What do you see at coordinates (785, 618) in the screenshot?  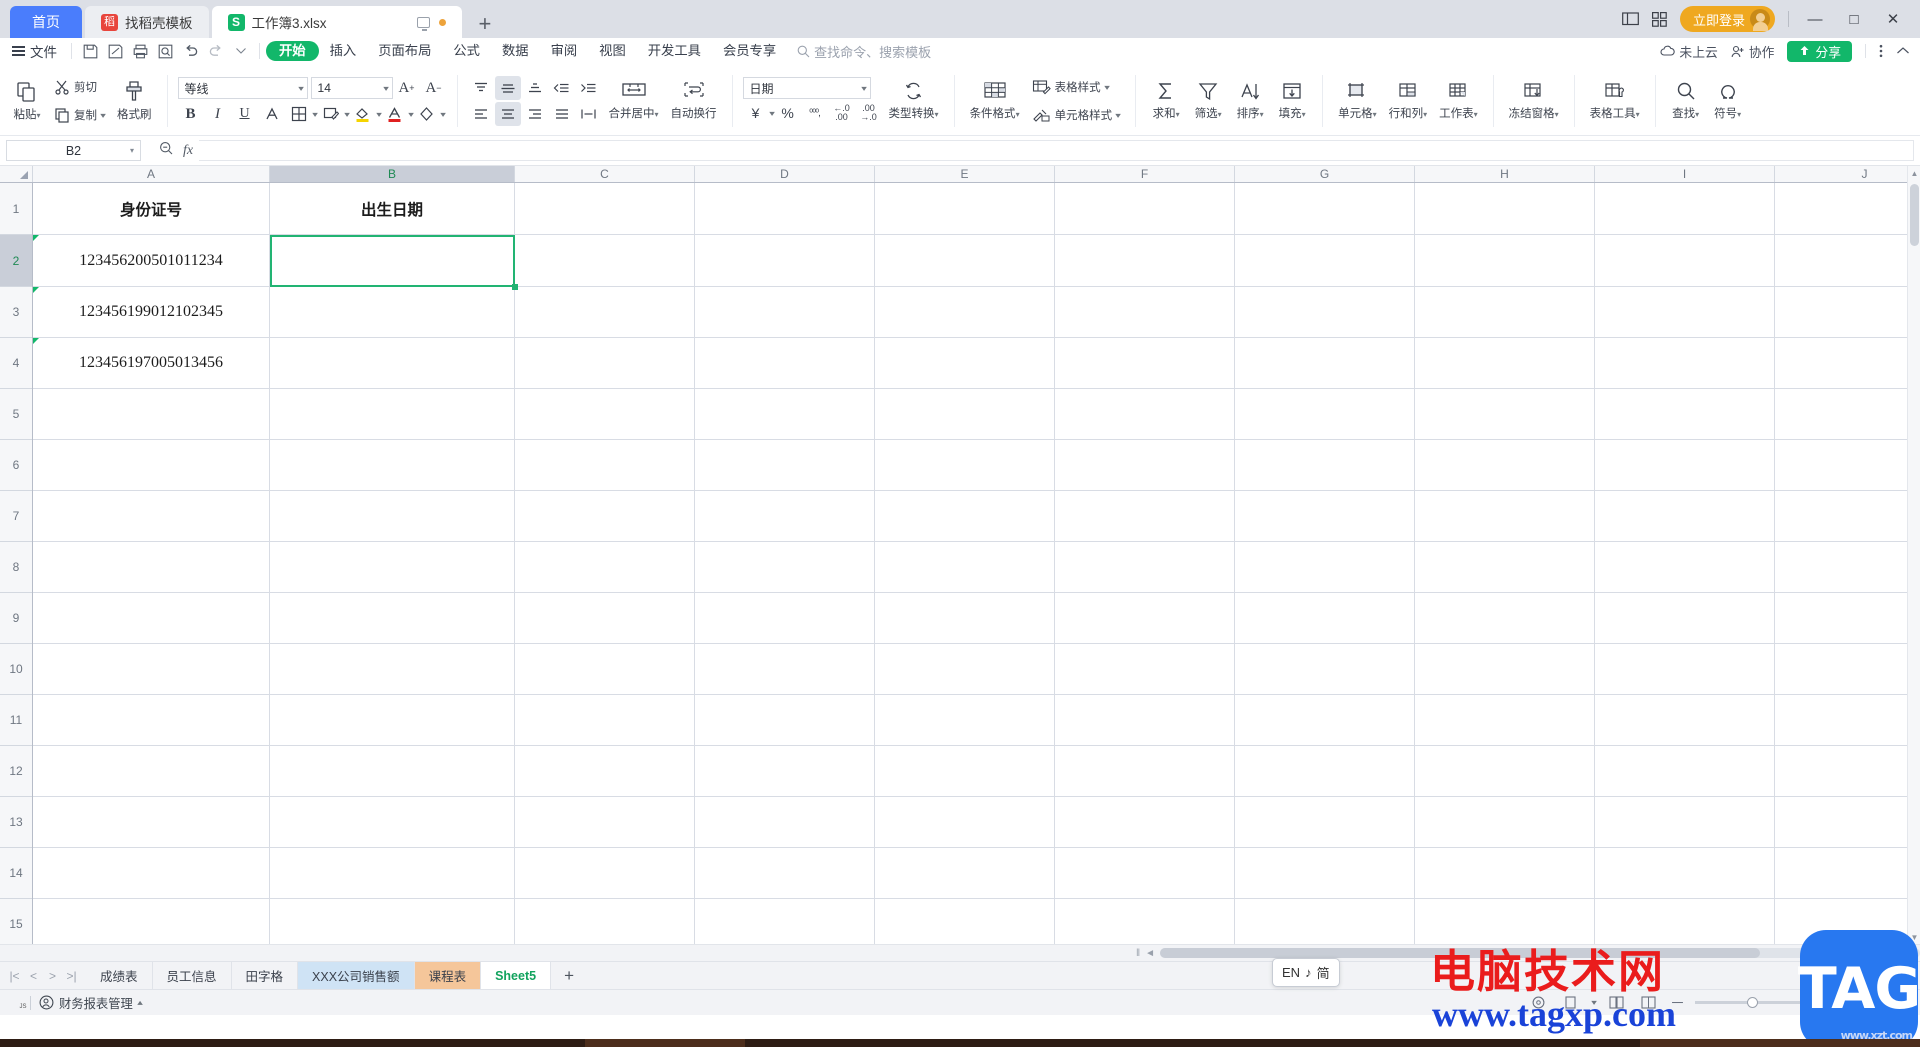 I see `cell-D9` at bounding box center [785, 618].